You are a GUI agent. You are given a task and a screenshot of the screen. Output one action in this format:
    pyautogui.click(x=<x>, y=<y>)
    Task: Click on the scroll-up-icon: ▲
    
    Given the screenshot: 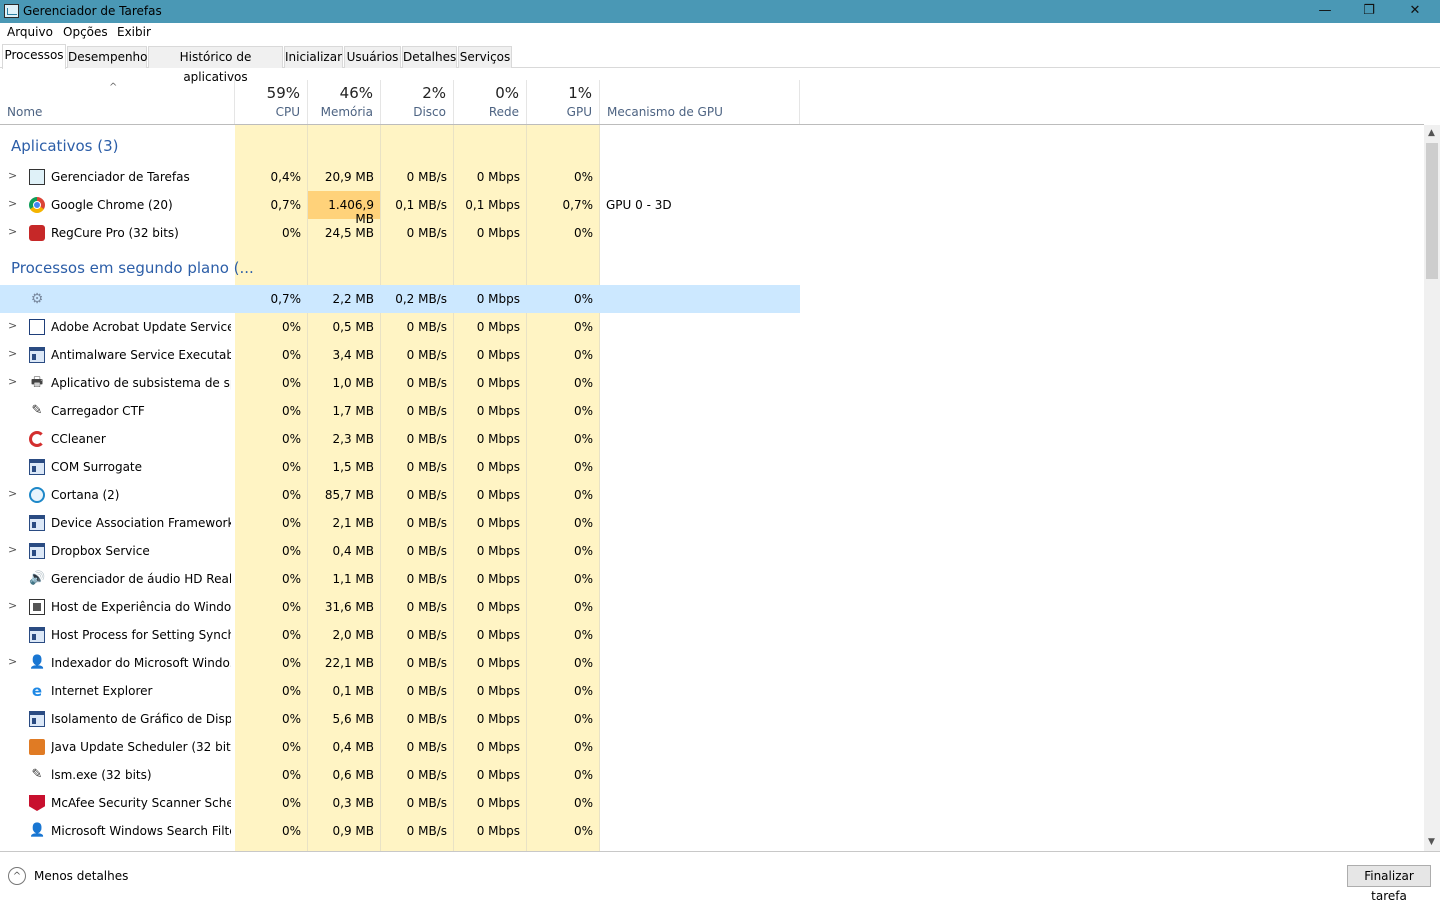 What is the action you would take?
    pyautogui.click(x=1431, y=133)
    